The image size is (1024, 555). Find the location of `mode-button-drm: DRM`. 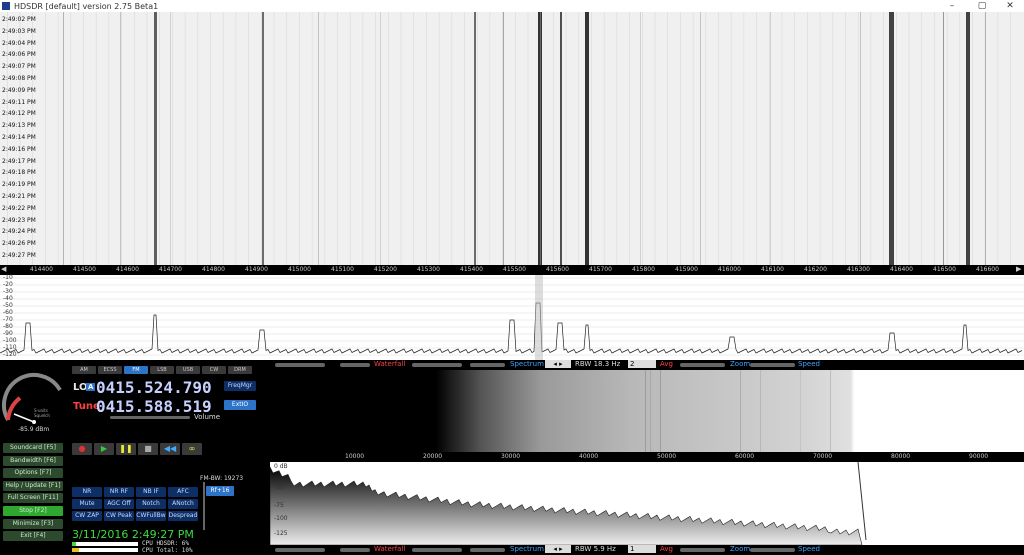

mode-button-drm: DRM is located at coordinates (240, 370).